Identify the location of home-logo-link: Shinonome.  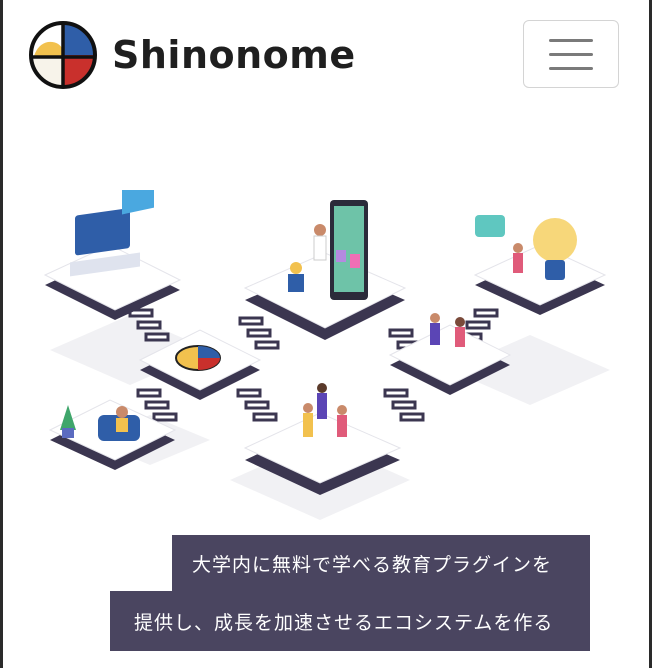
(192, 55).